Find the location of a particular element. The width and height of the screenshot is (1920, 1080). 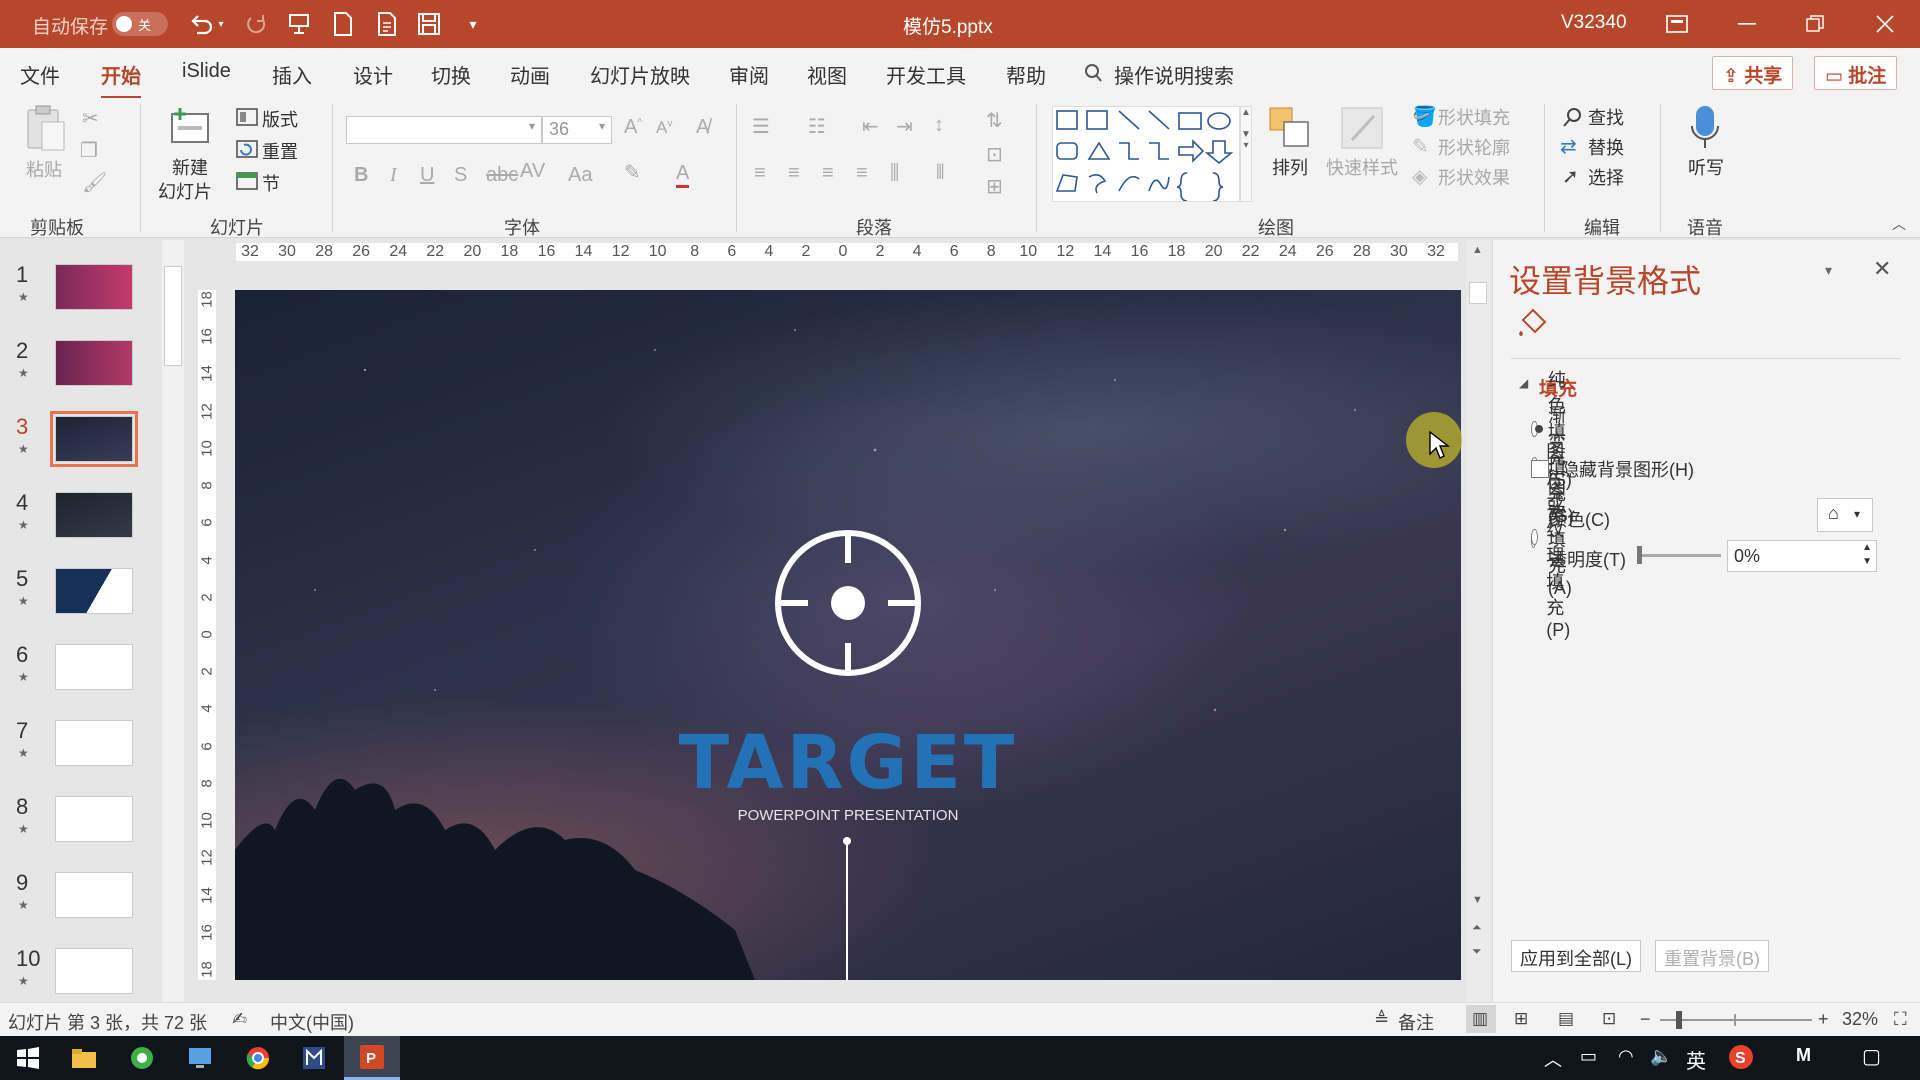

zoom-level: 32% is located at coordinates (1860, 1019).